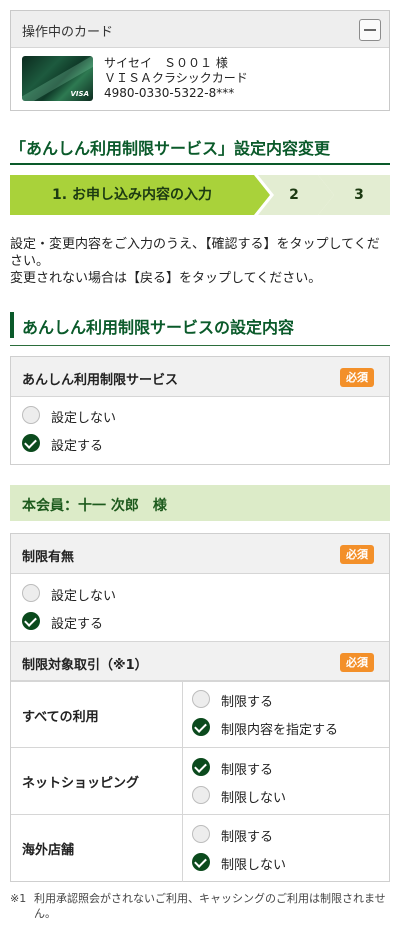  What do you see at coordinates (200, 780) in the screenshot?
I see `table-row-net-shopping: ネットショッピング 制限する 制限しない` at bounding box center [200, 780].